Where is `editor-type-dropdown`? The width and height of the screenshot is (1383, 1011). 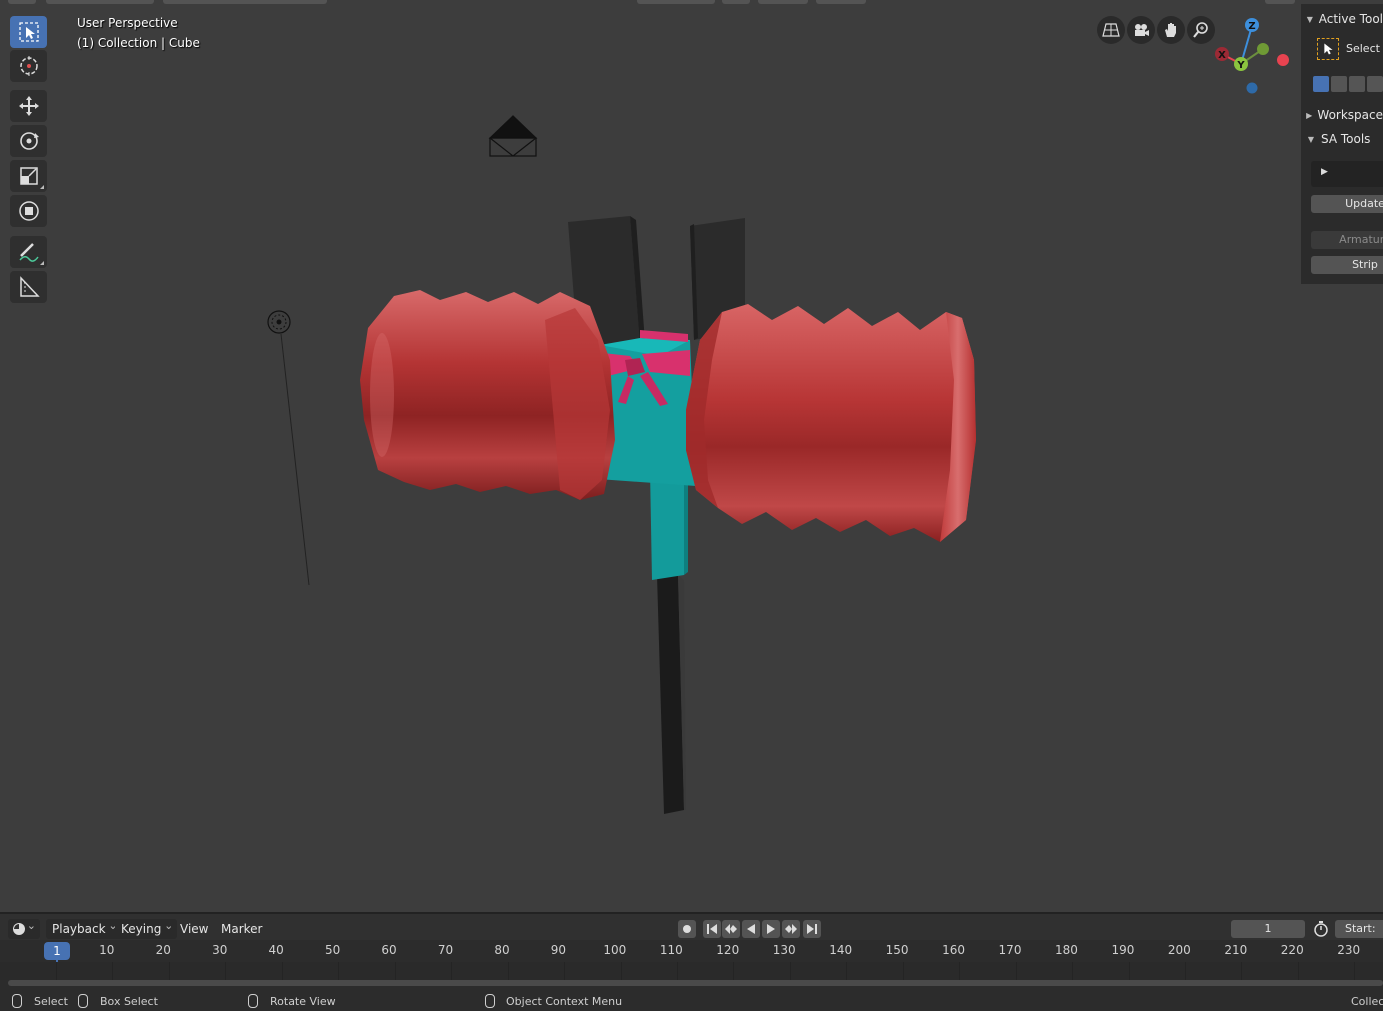
editor-type-dropdown is located at coordinates (24, 927).